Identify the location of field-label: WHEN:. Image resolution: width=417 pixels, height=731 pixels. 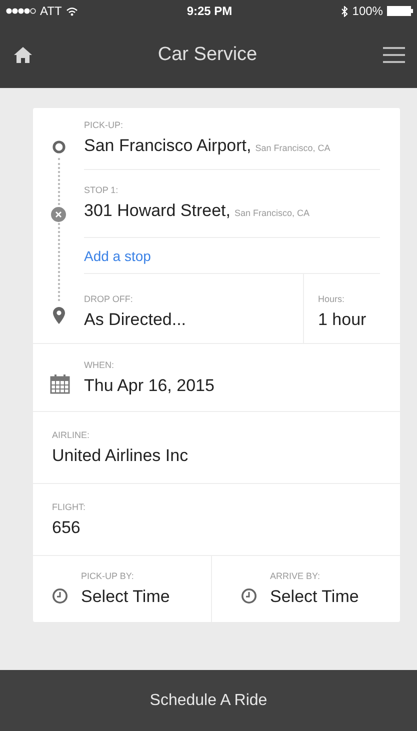
(99, 365).